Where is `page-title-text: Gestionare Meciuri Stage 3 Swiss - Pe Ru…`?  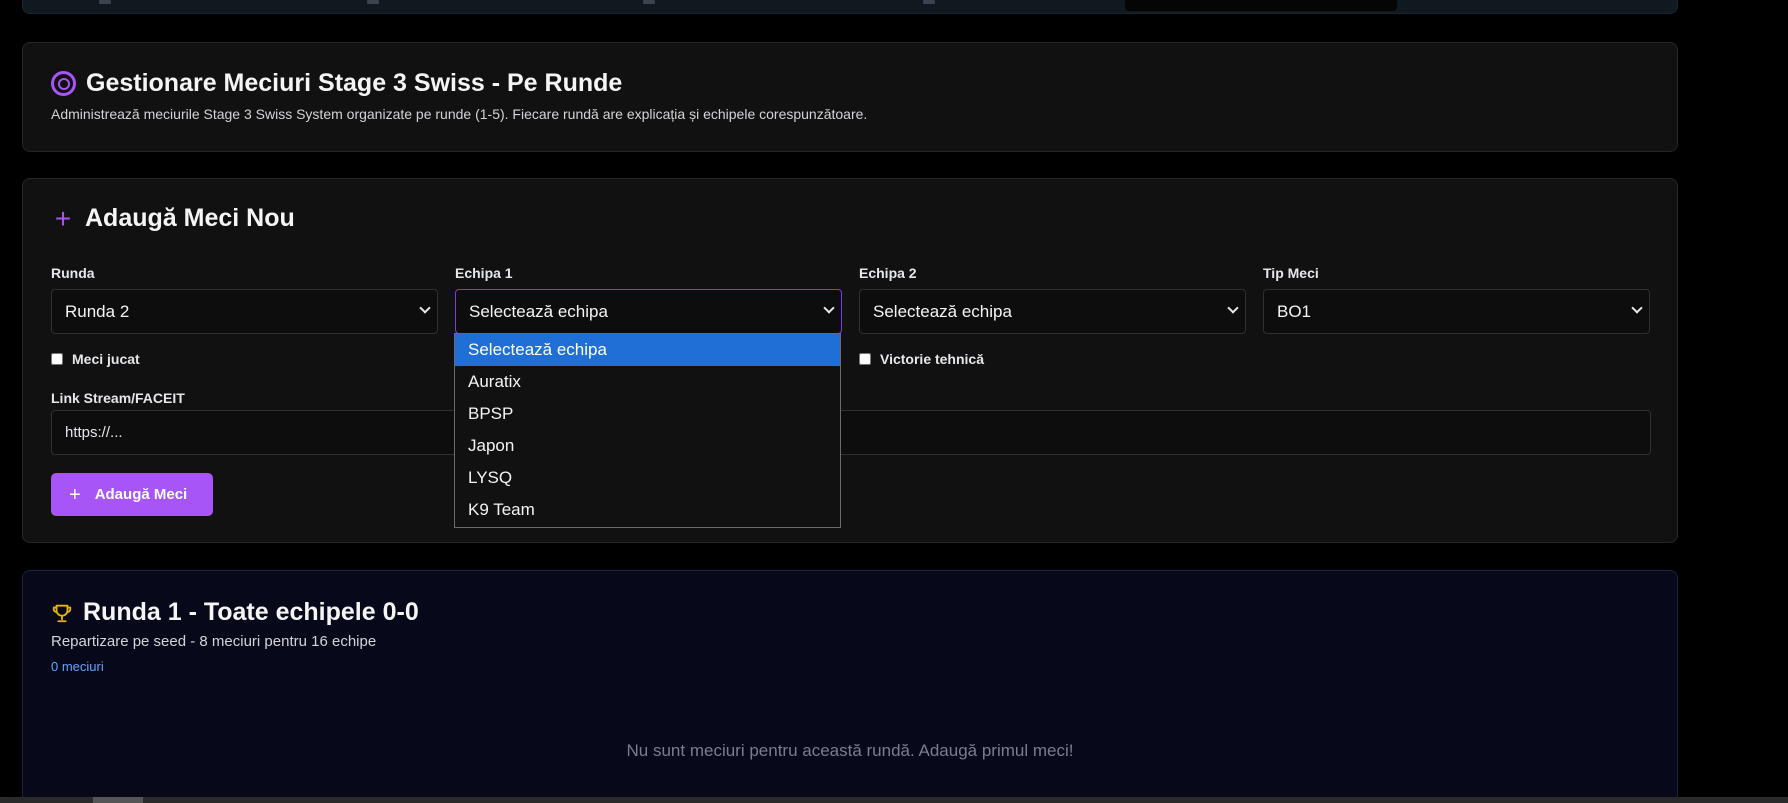 page-title-text: Gestionare Meciuri Stage 3 Swiss - Pe Ru… is located at coordinates (354, 83).